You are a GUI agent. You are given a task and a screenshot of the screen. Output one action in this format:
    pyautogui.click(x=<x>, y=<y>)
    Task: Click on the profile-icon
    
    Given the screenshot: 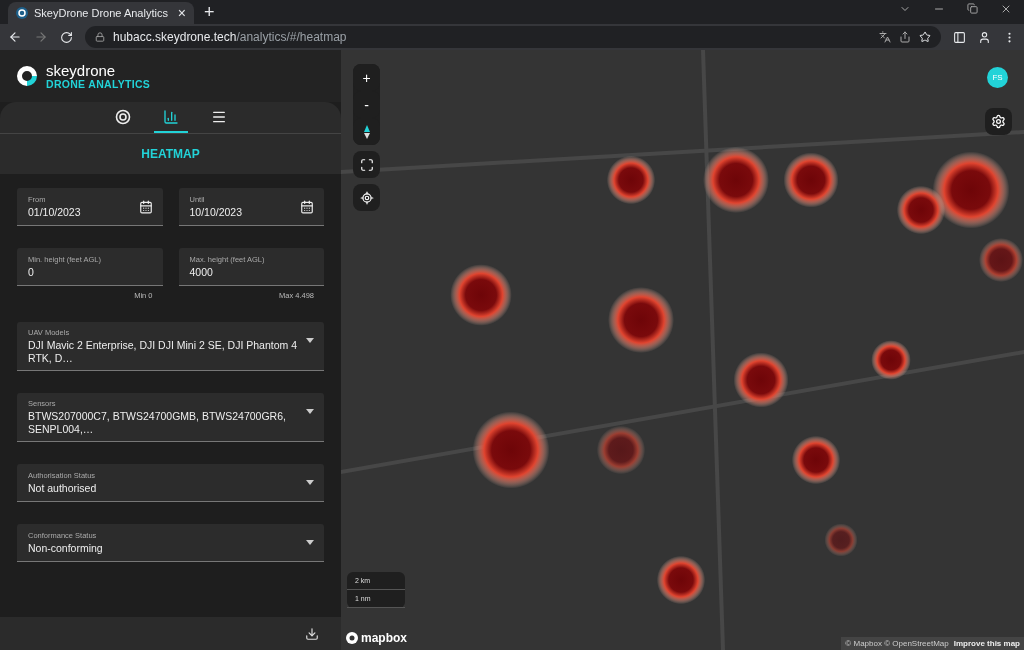 What is the action you would take?
    pyautogui.click(x=984, y=37)
    